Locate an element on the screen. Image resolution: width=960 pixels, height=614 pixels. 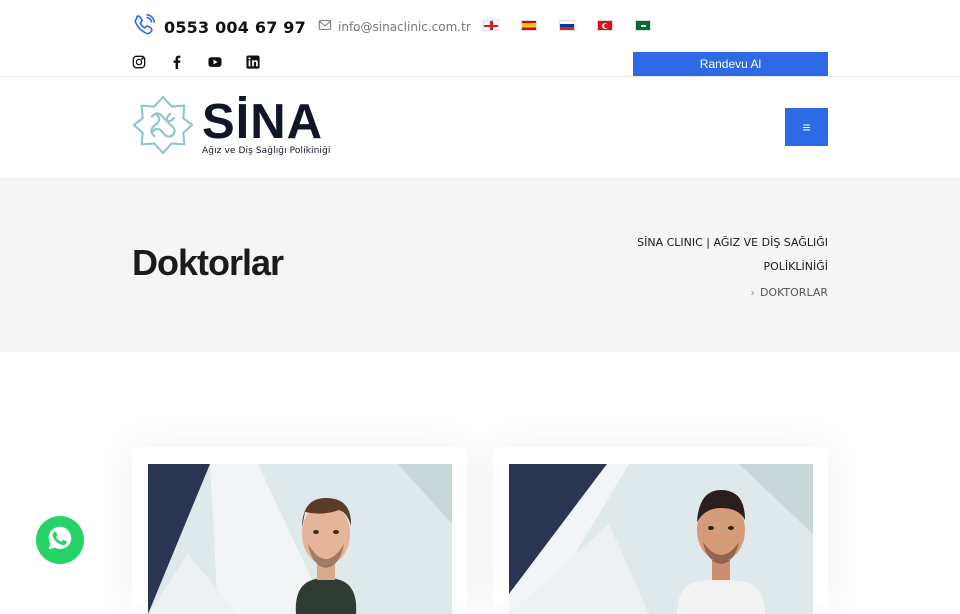
email-contact: info@sinaclinic.com.tr is located at coordinates (394, 26).